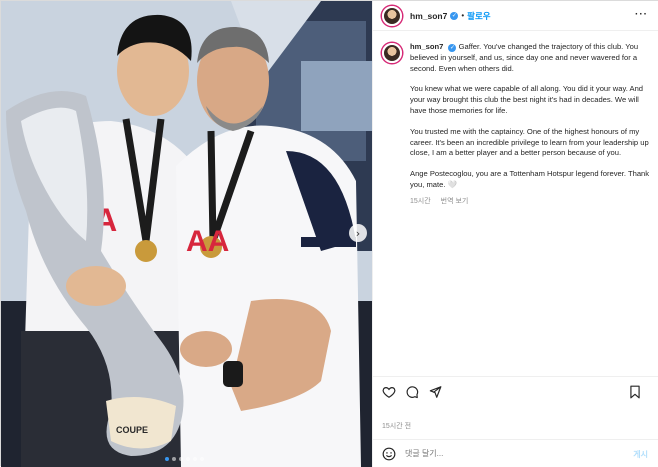 The width and height of the screenshot is (658, 467). Describe the element at coordinates (478, 16) in the screenshot. I see `follow-button: 팔로우` at that location.